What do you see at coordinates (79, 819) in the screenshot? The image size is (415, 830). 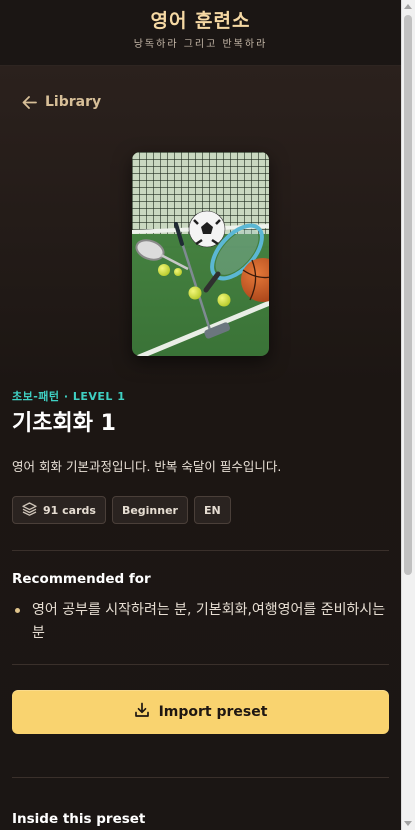 I see `inside-preset-heading: Inside this preset` at bounding box center [79, 819].